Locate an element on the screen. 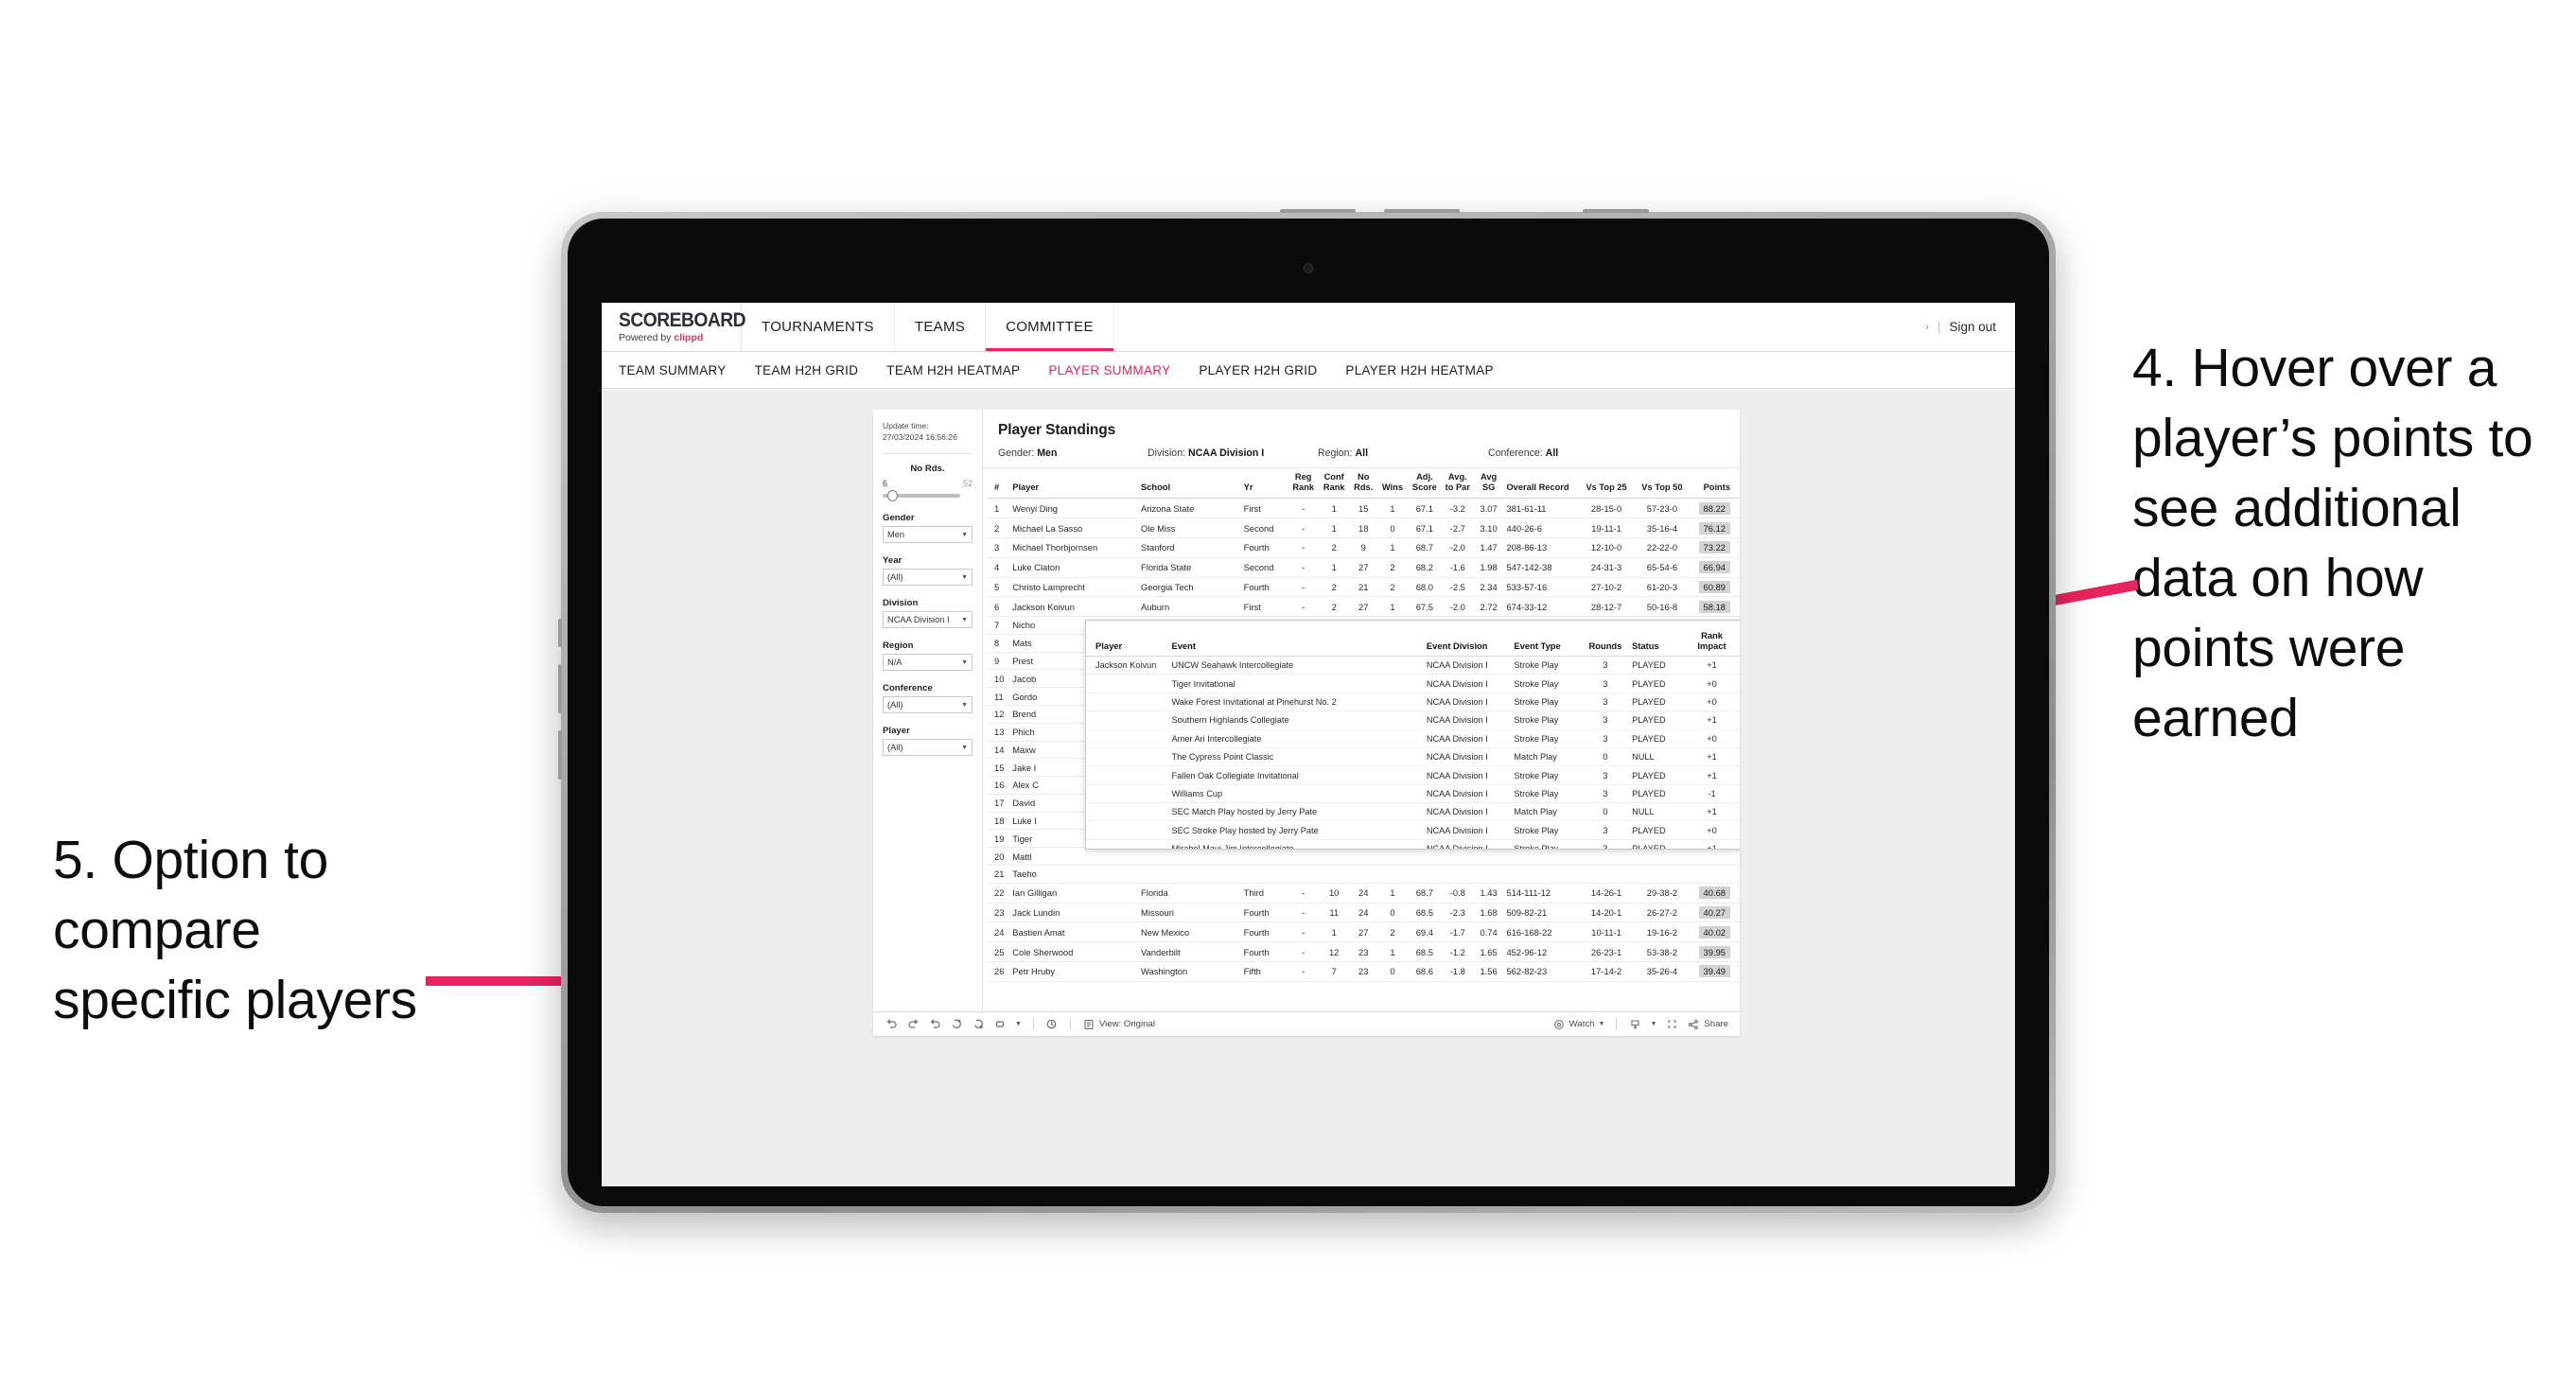  clear-sheet-caret-icon: ▼ is located at coordinates (1018, 1024).